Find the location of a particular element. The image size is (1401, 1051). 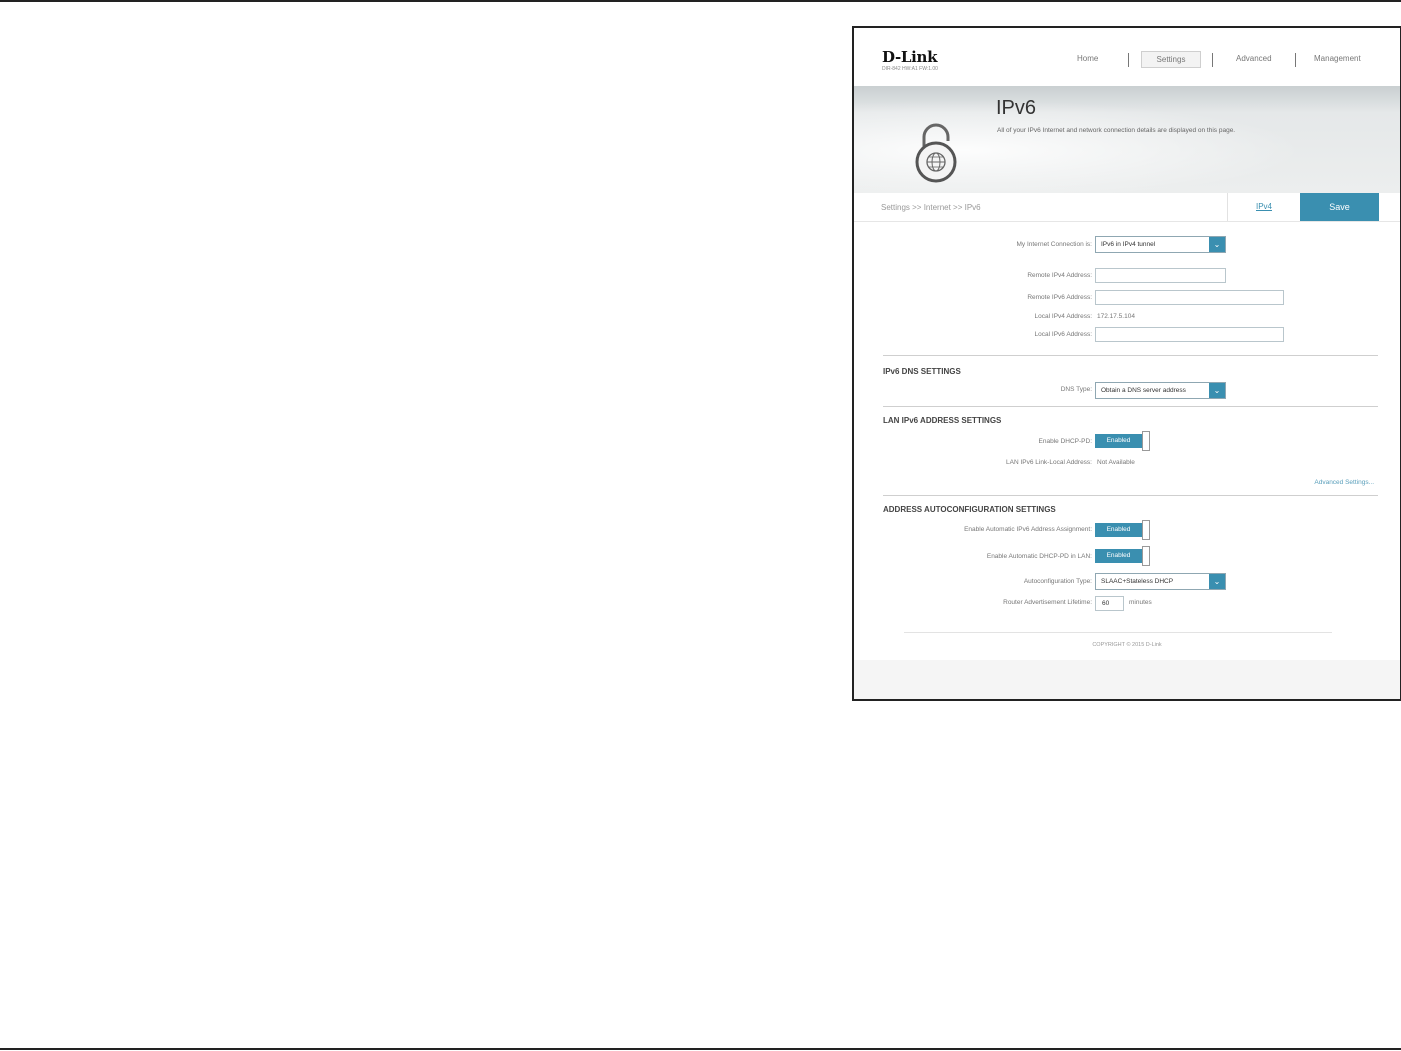

bottom-rule is located at coordinates (700, 1049).